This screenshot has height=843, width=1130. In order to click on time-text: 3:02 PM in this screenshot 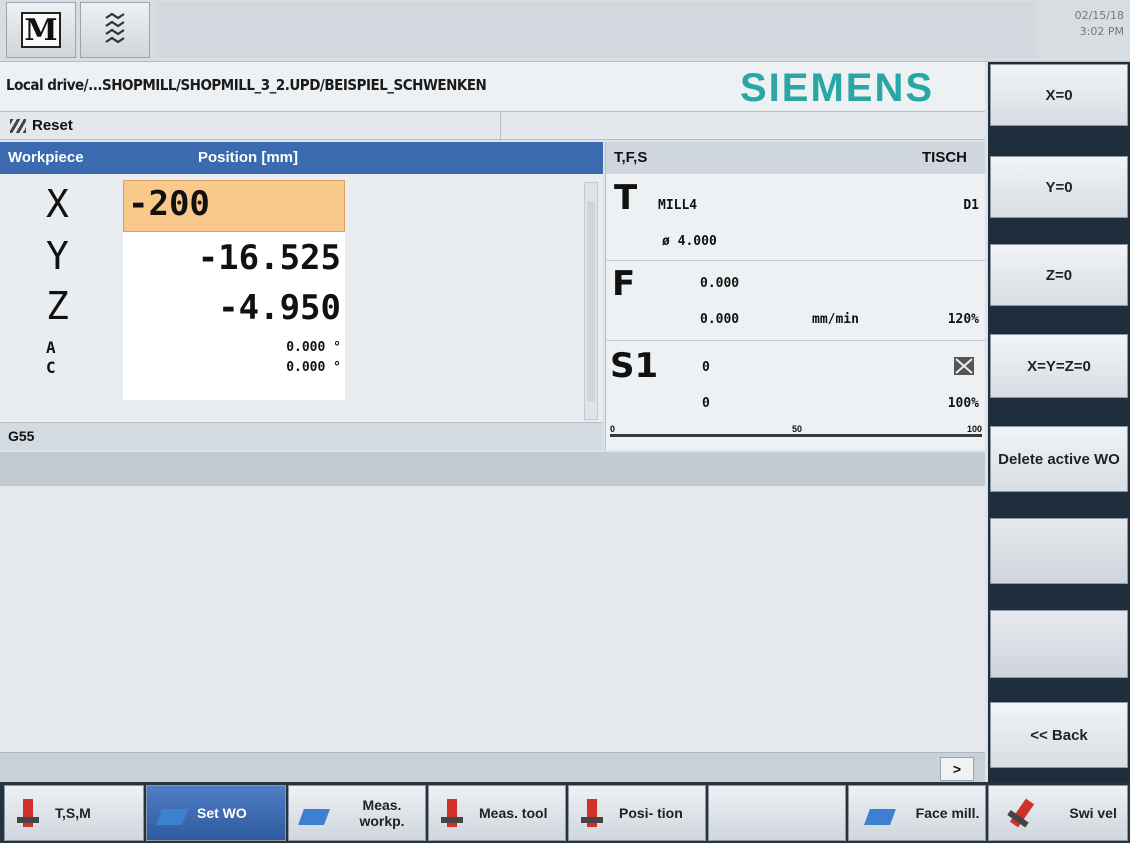, I will do `click(1101, 31)`.